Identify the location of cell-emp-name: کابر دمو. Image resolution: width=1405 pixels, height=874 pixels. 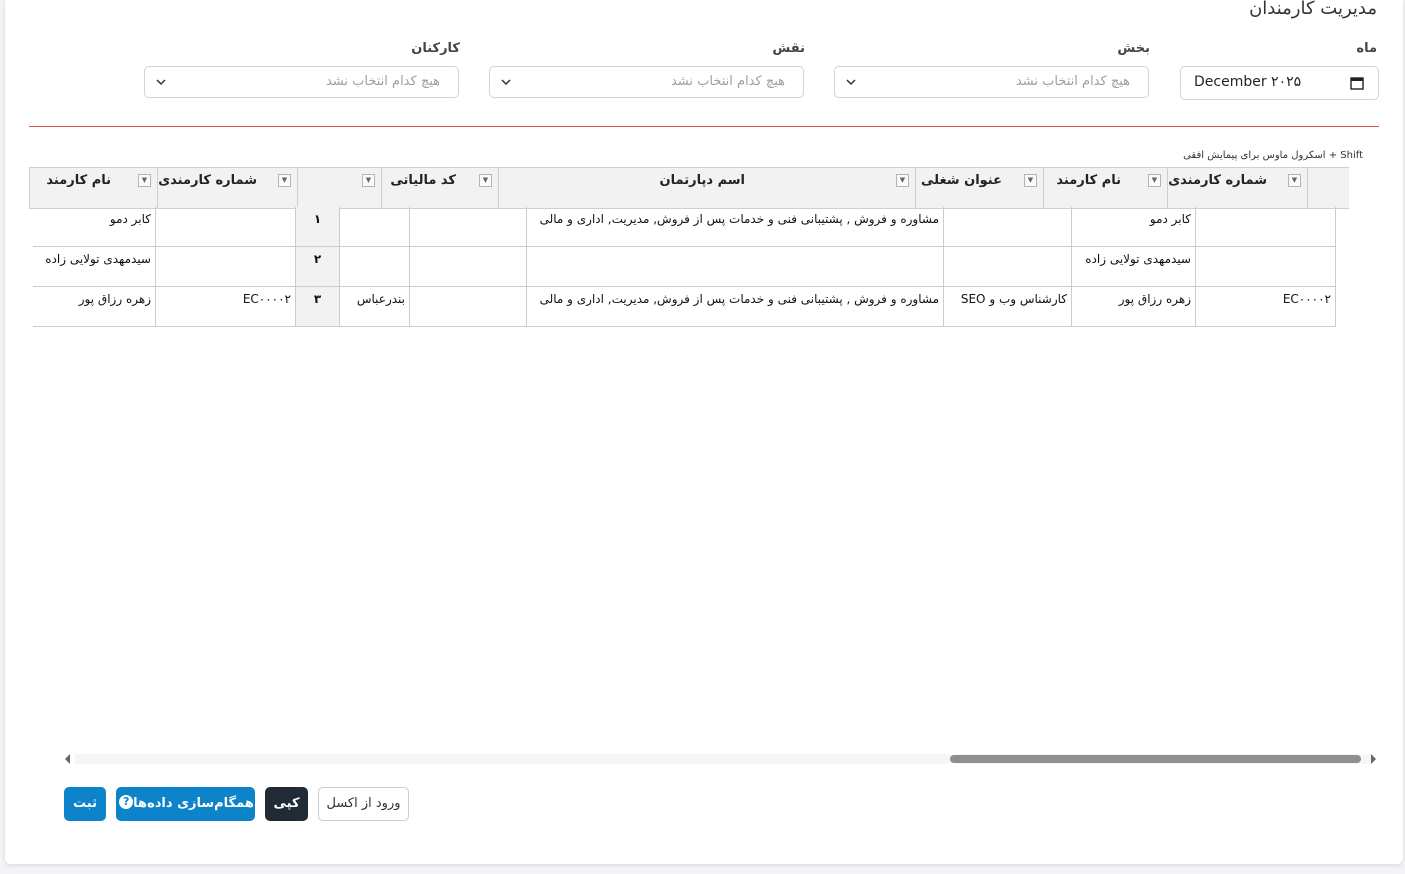
(1134, 227).